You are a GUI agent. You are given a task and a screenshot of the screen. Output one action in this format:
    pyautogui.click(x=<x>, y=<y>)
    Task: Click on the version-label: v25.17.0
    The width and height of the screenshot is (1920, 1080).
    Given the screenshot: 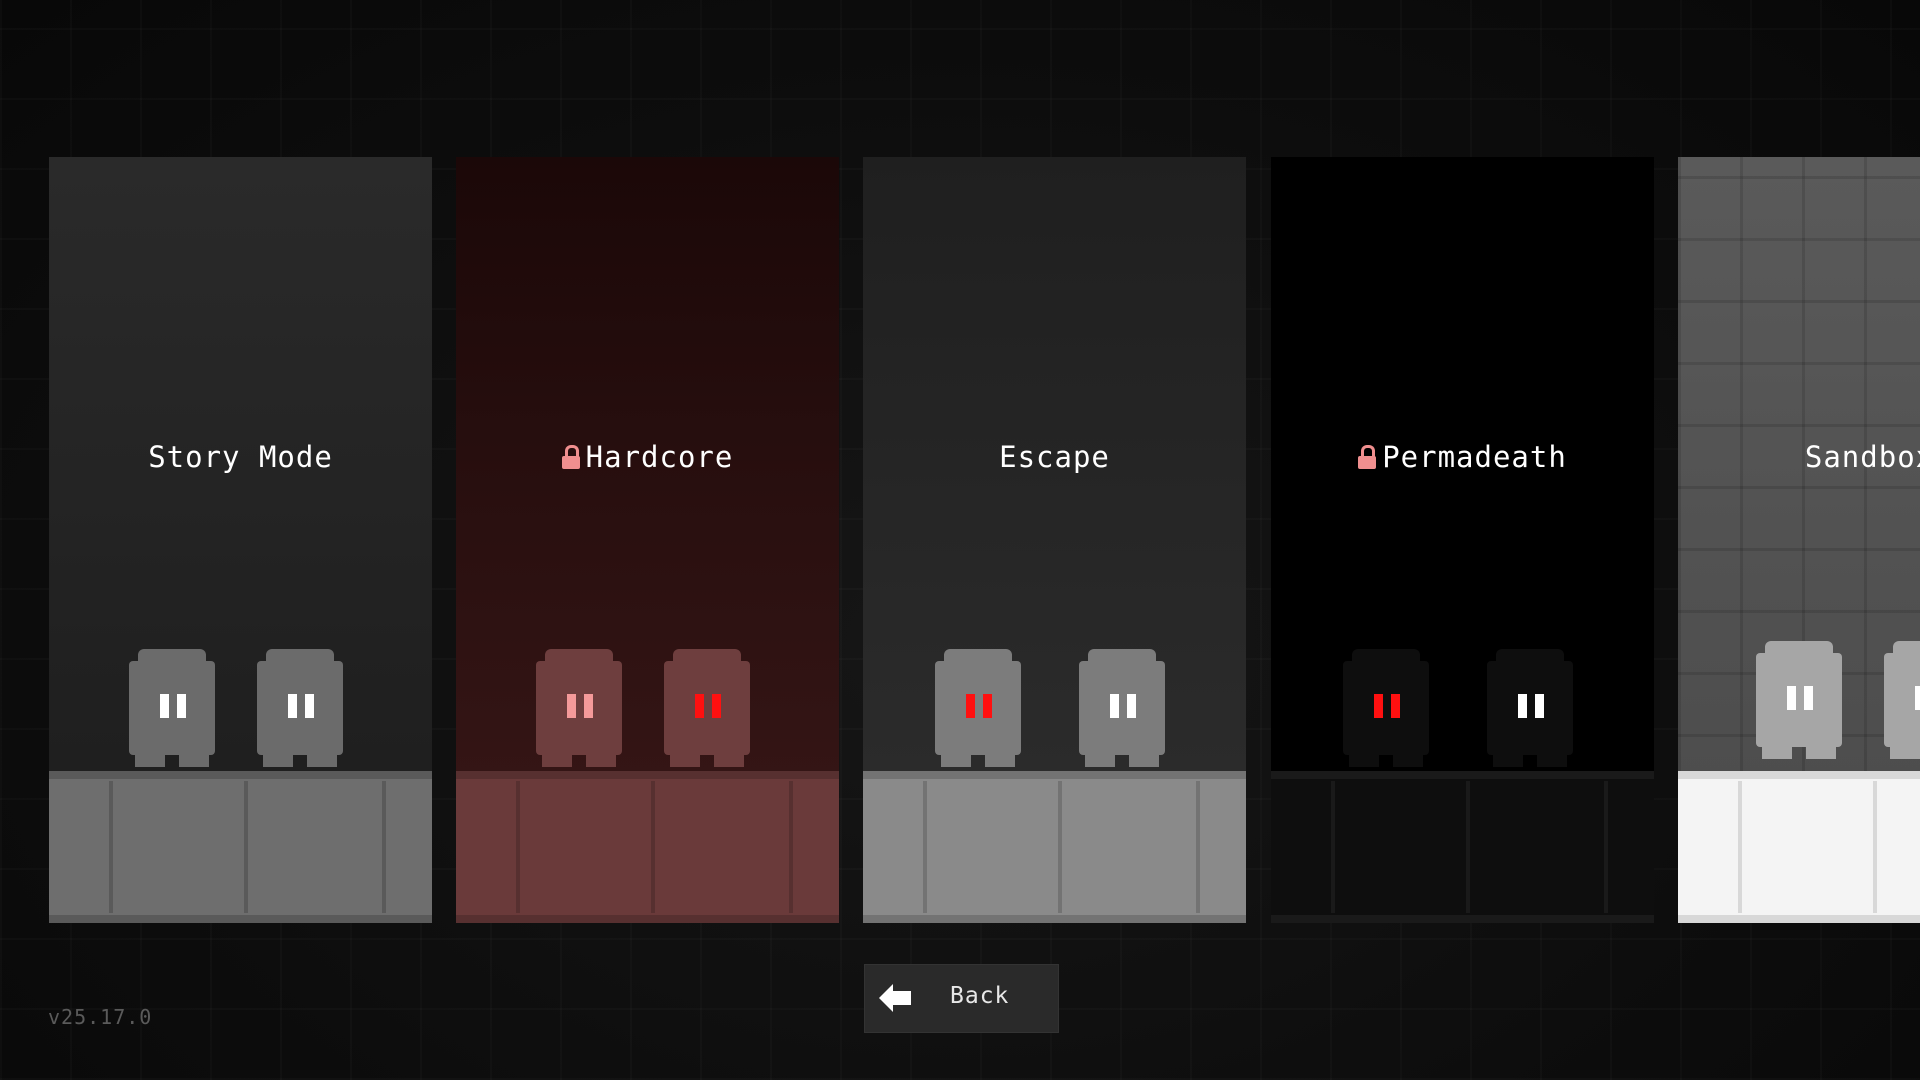 What is the action you would take?
    pyautogui.click(x=100, y=1017)
    